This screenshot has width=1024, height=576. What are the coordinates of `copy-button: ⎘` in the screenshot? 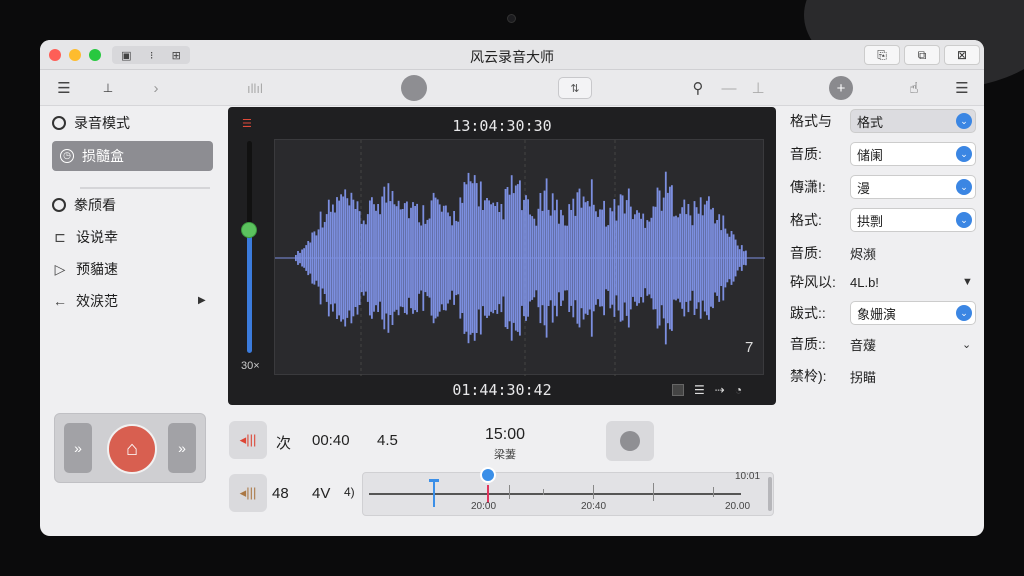 It's located at (882, 55).